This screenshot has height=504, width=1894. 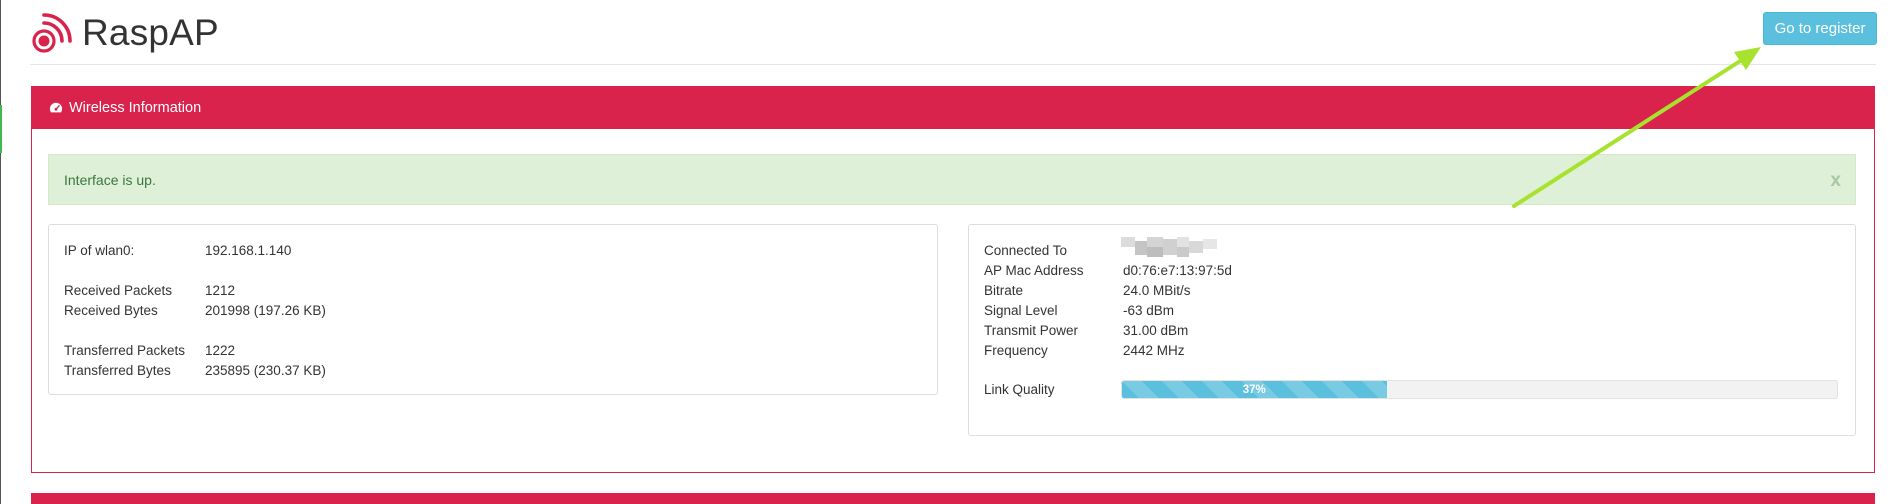 What do you see at coordinates (1, 129) in the screenshot?
I see `window-edge-accent` at bounding box center [1, 129].